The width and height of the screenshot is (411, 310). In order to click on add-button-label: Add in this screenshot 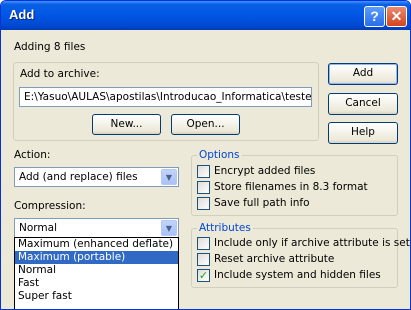, I will do `click(363, 73)`.